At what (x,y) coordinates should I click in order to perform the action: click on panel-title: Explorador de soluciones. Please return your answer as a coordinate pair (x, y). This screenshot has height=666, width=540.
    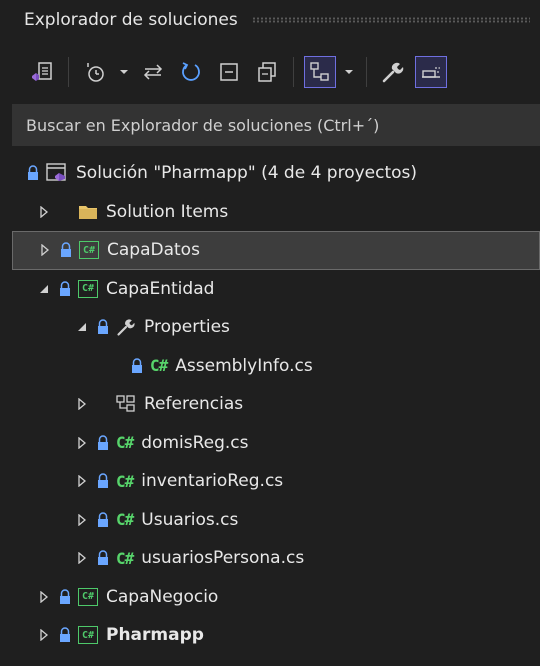
    Looking at the image, I should click on (131, 20).